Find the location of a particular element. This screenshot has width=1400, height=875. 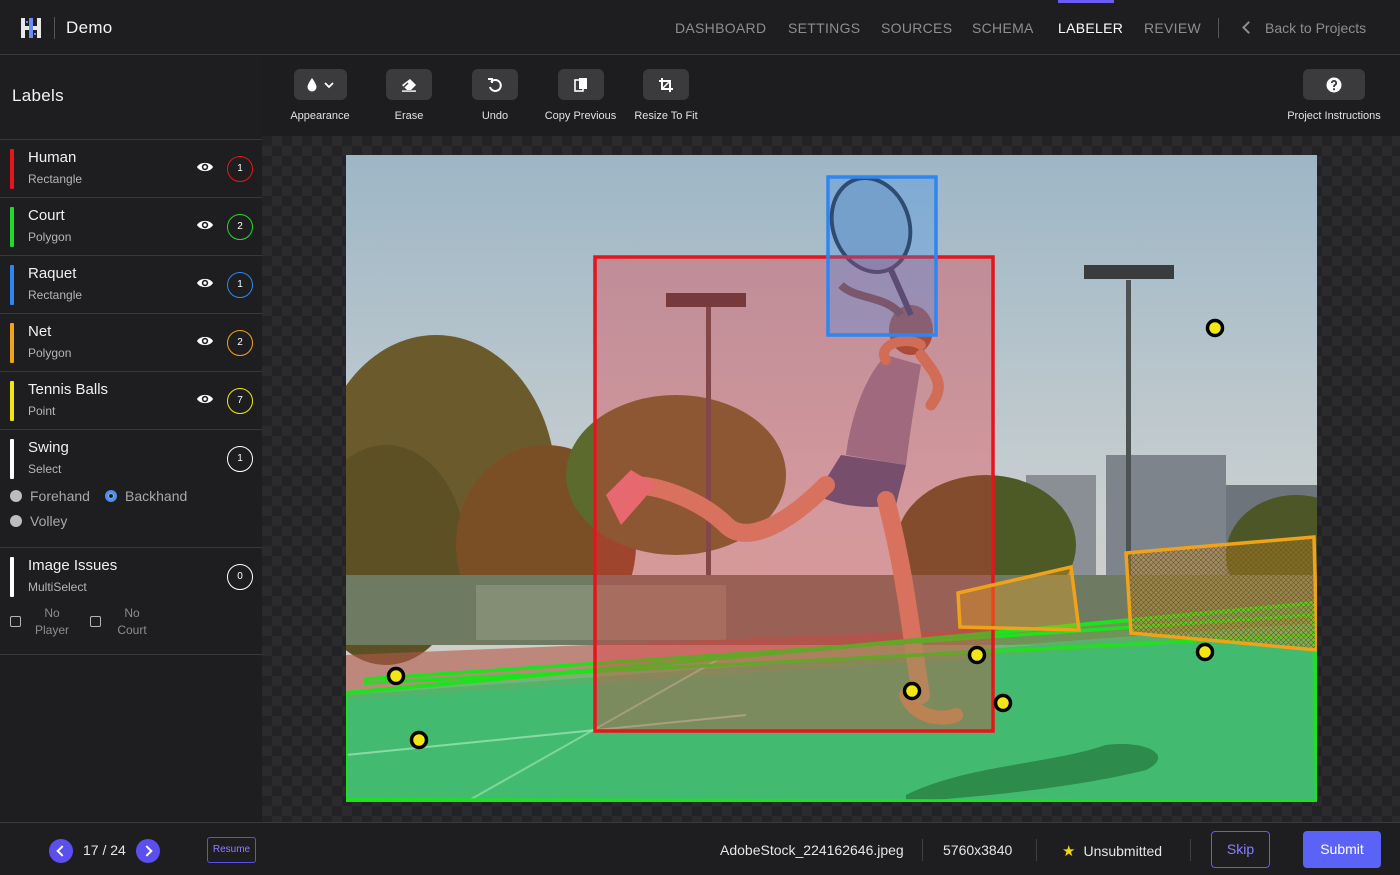

back-to-projects-link: Back to Projects is located at coordinates (1304, 27).